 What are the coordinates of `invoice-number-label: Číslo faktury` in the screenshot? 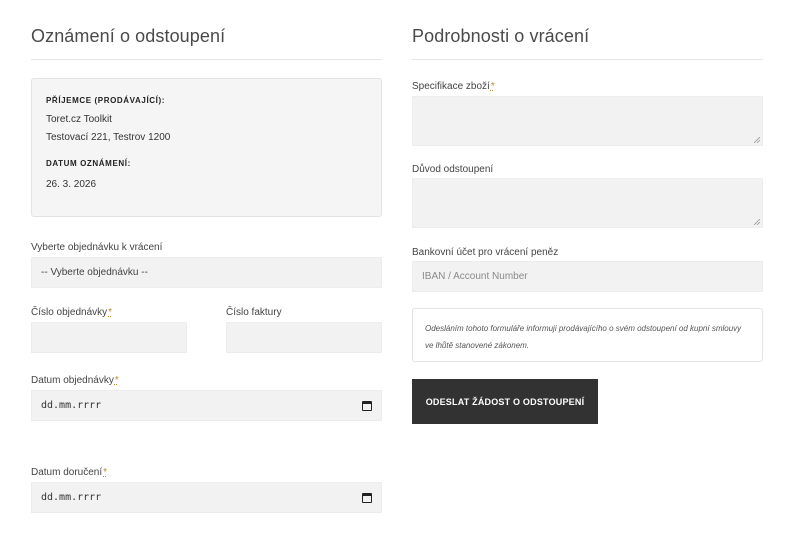 It's located at (254, 312).